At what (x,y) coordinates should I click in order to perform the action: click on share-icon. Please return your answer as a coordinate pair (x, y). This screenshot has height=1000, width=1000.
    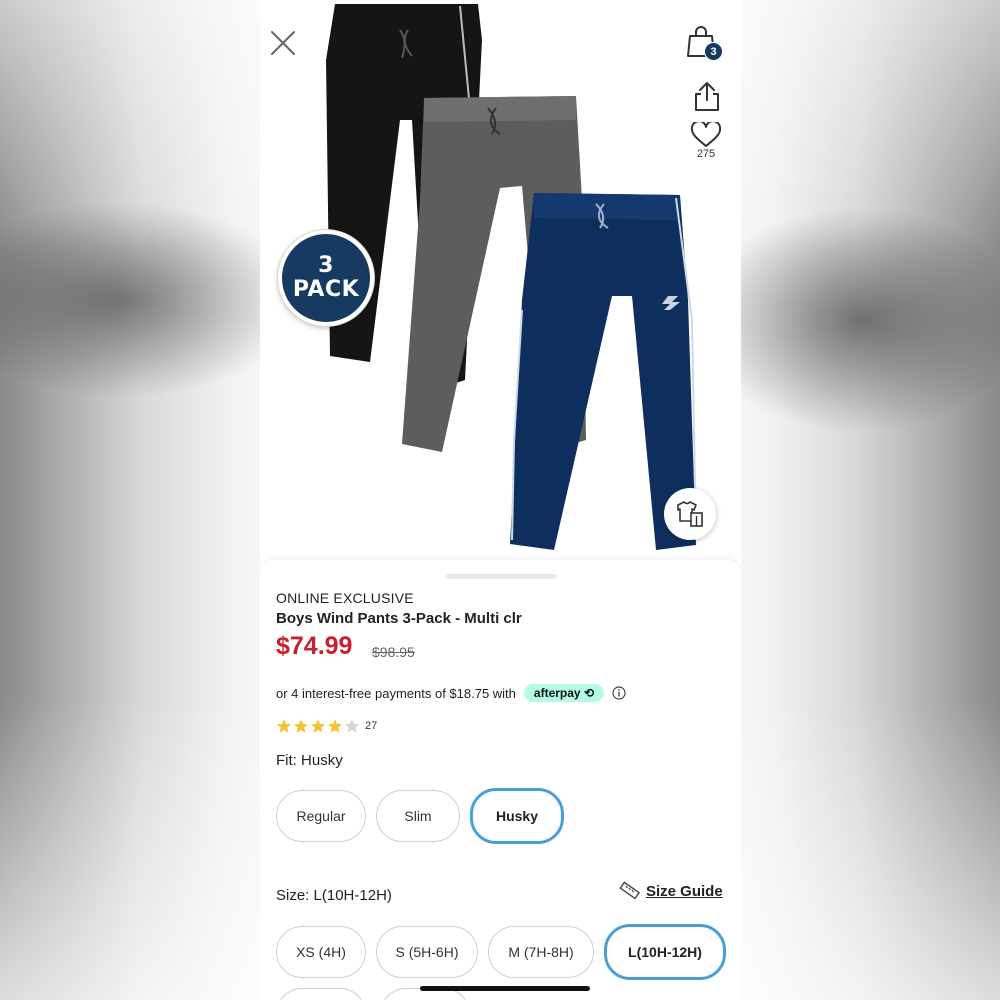
    Looking at the image, I should click on (707, 96).